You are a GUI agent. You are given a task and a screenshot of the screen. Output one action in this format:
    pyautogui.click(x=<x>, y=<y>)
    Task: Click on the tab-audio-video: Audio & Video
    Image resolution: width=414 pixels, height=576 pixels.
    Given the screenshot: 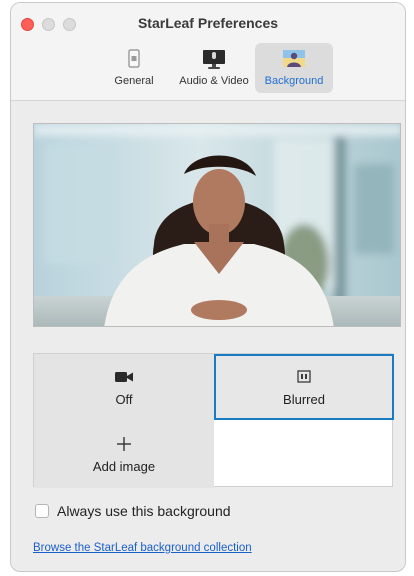 What is the action you would take?
    pyautogui.click(x=214, y=68)
    